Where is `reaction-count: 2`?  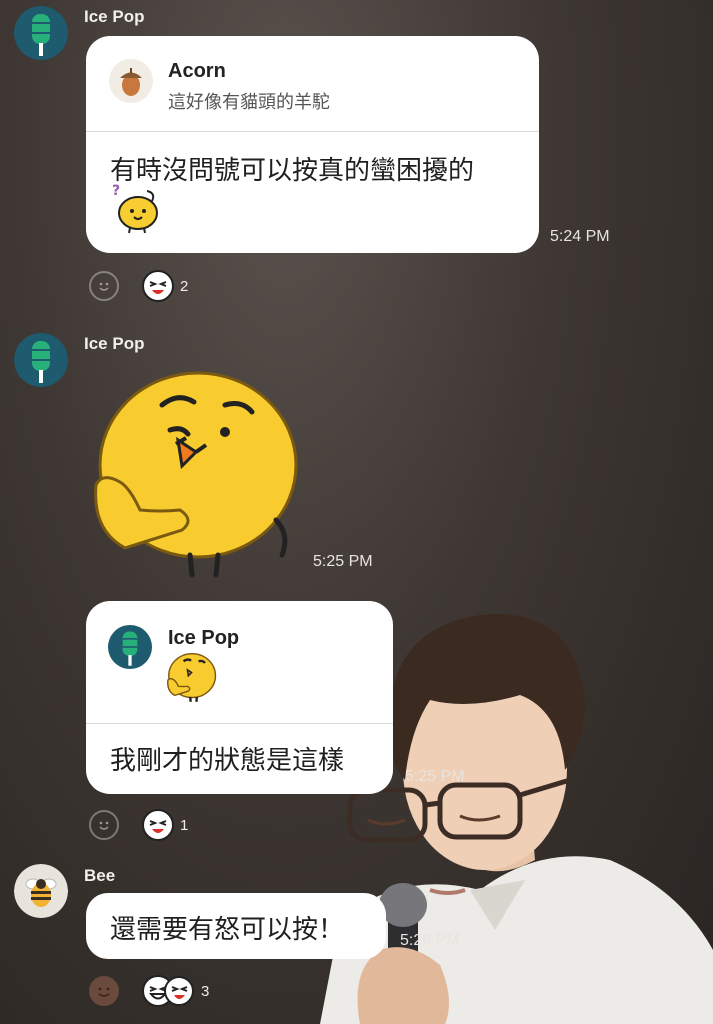 reaction-count: 2 is located at coordinates (184, 286).